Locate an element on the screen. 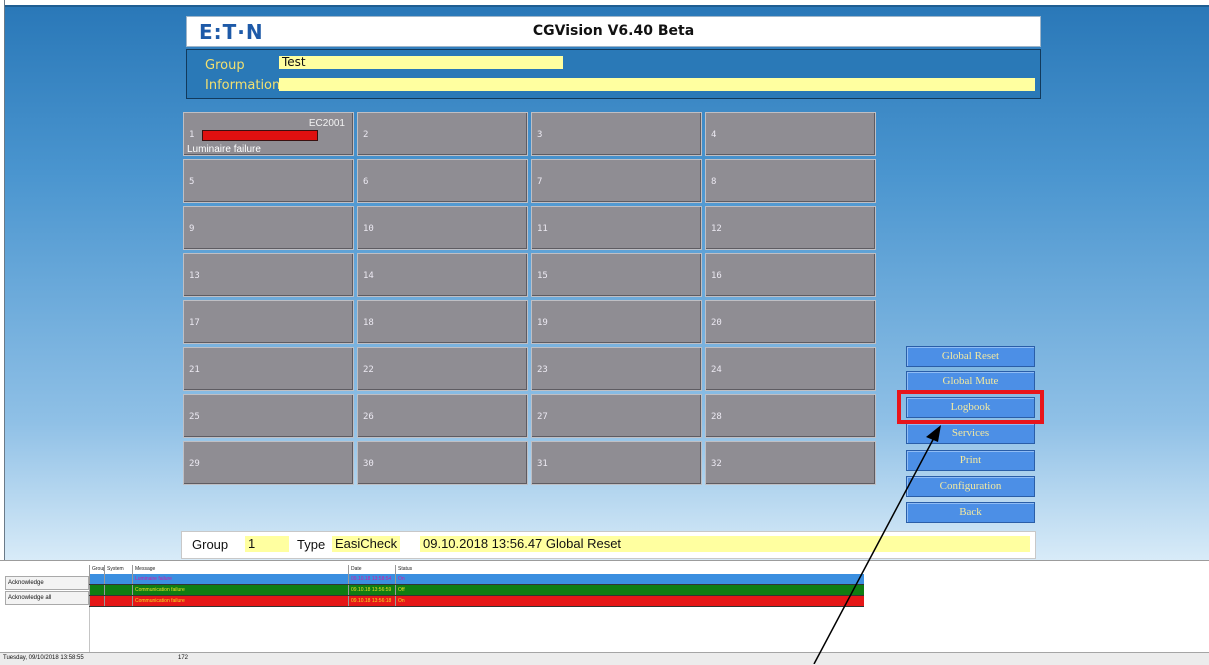  arrow-head is located at coordinates (933, 433).